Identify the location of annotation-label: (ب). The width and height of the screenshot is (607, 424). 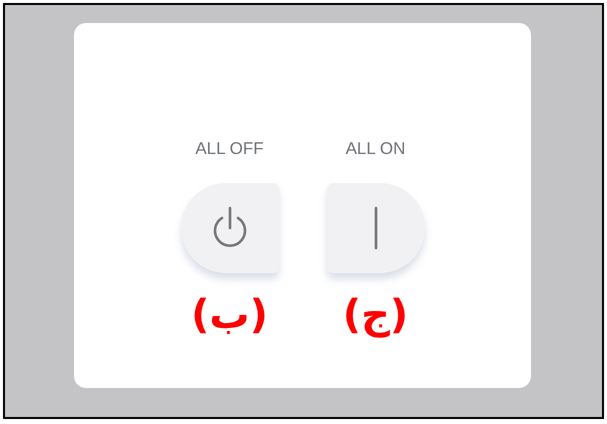
(229, 315).